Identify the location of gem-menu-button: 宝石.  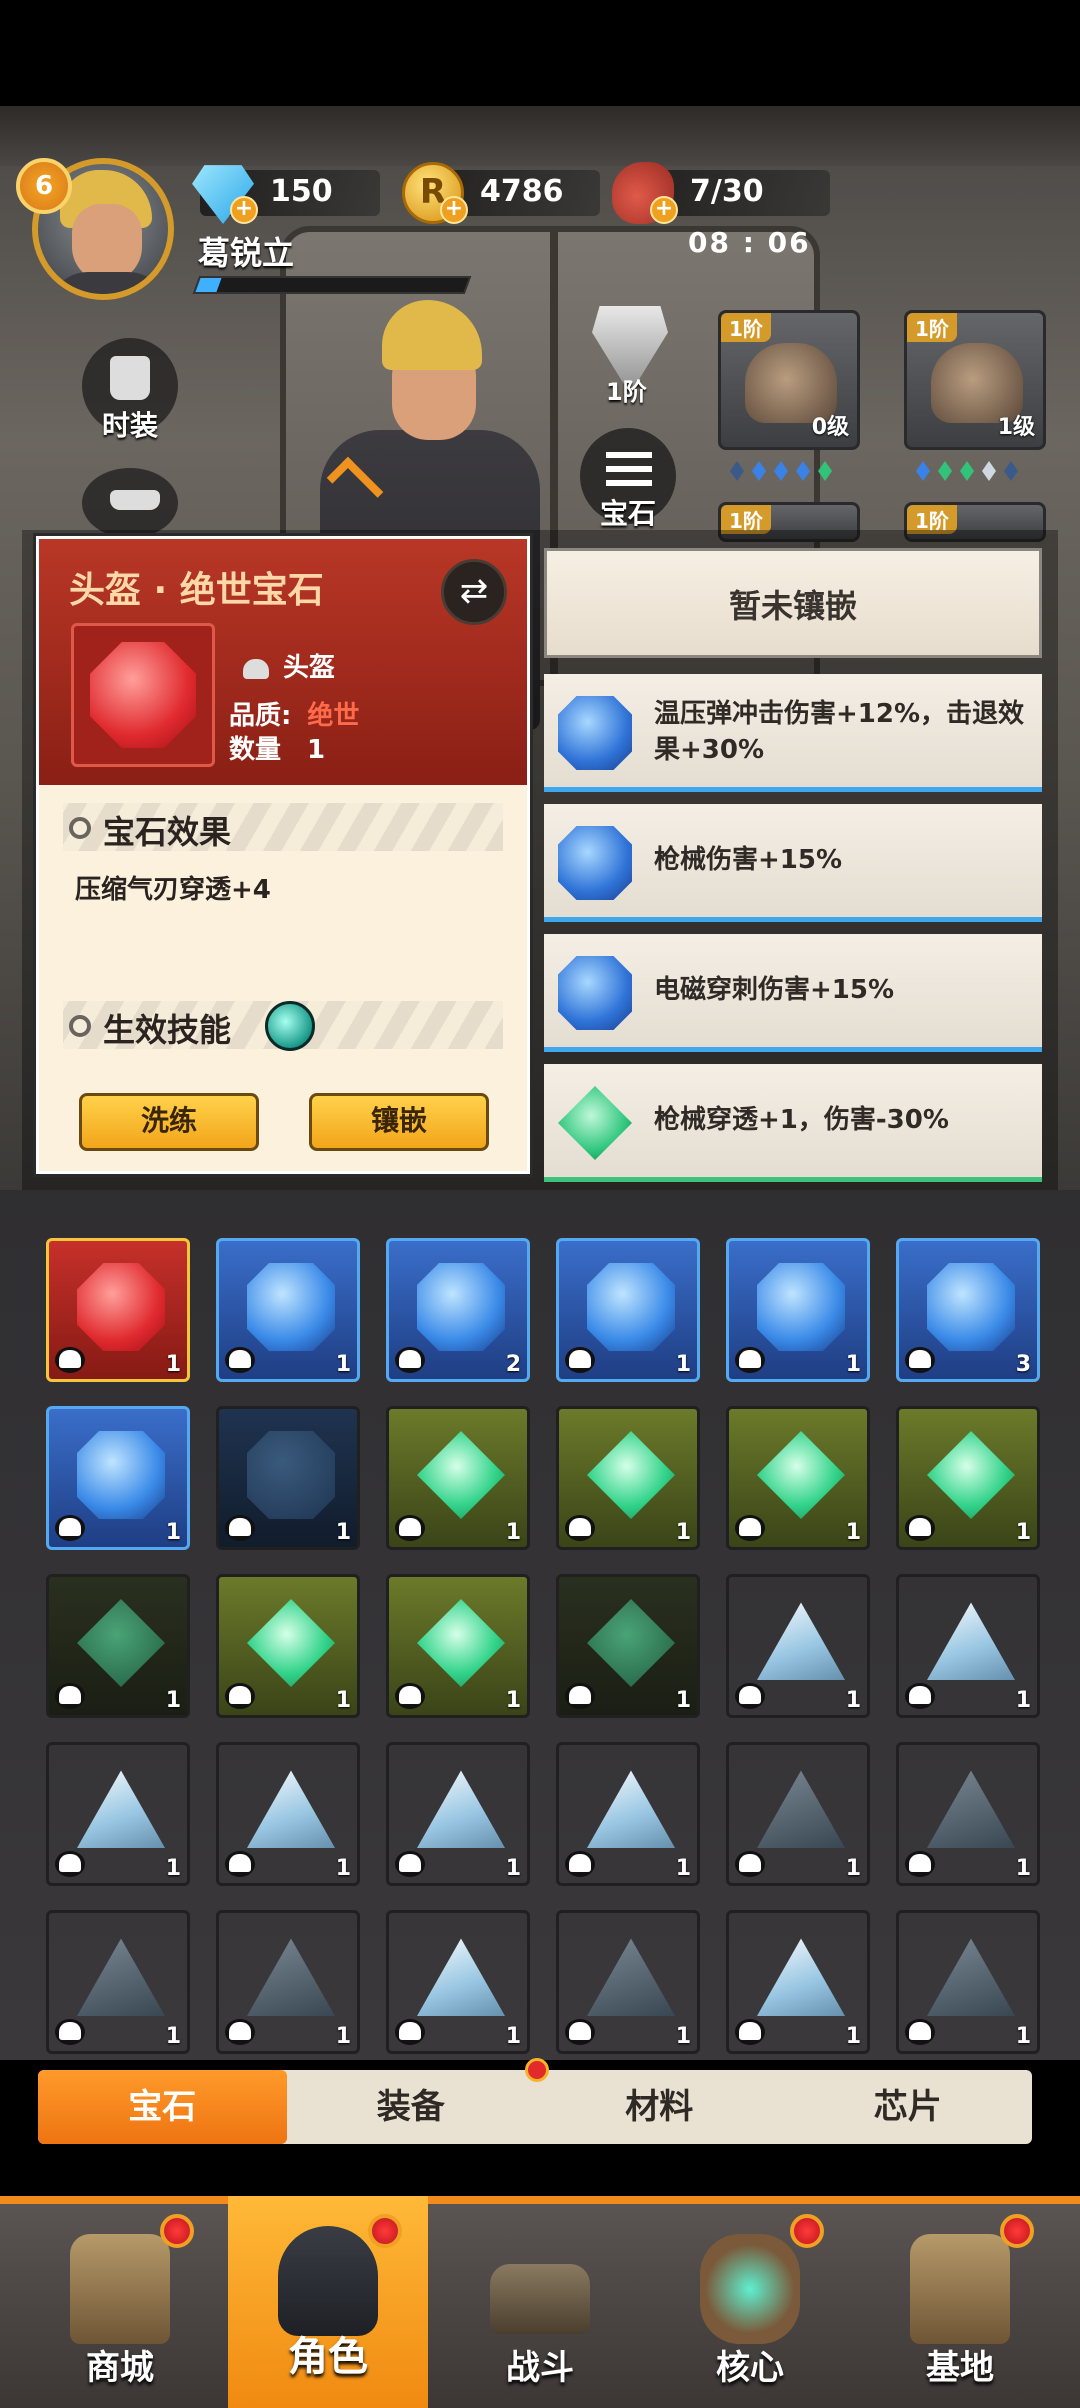
(628, 479).